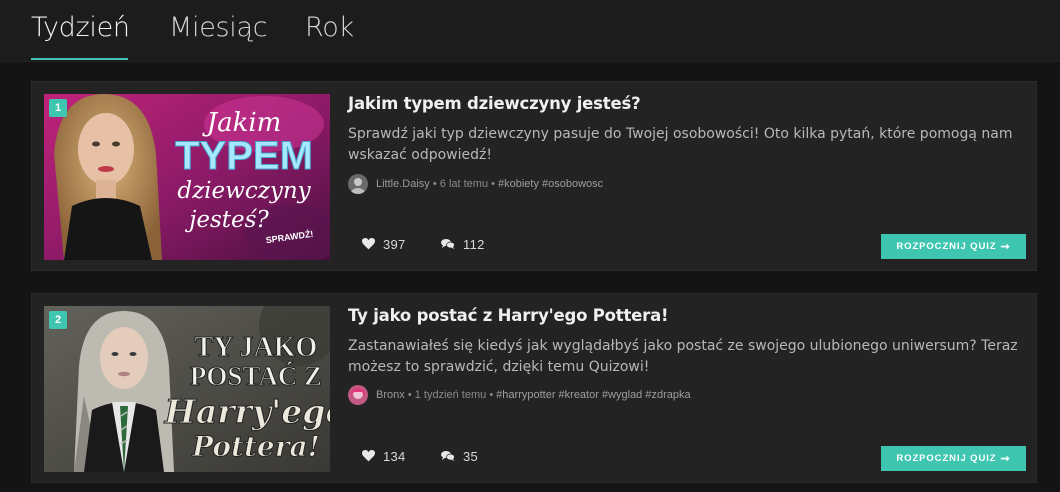 The image size is (1060, 492). I want to click on comments-count: 35, so click(459, 456).